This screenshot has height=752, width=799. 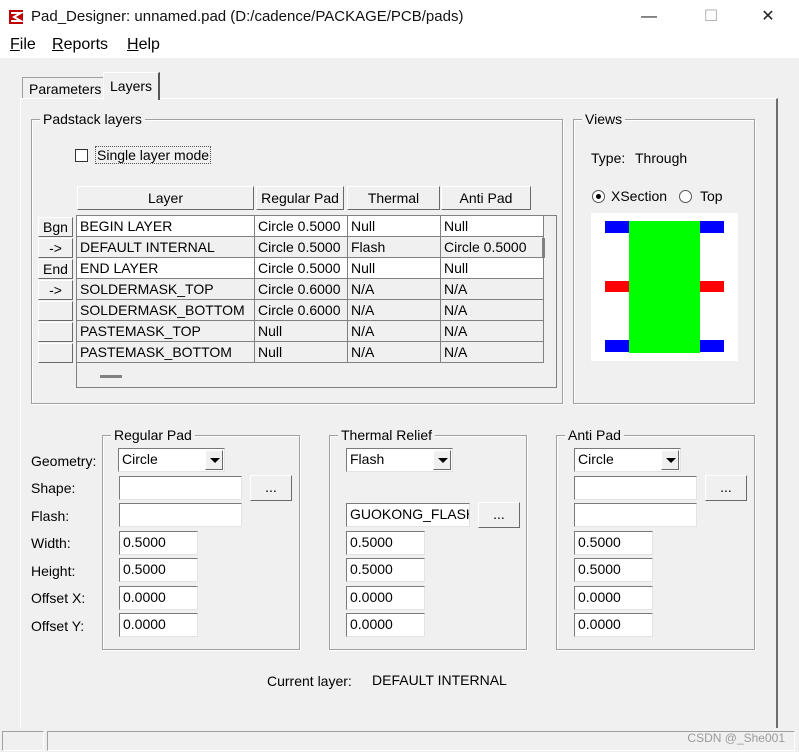 What do you see at coordinates (149, 44) in the screenshot?
I see `menu-help-label: elp` at bounding box center [149, 44].